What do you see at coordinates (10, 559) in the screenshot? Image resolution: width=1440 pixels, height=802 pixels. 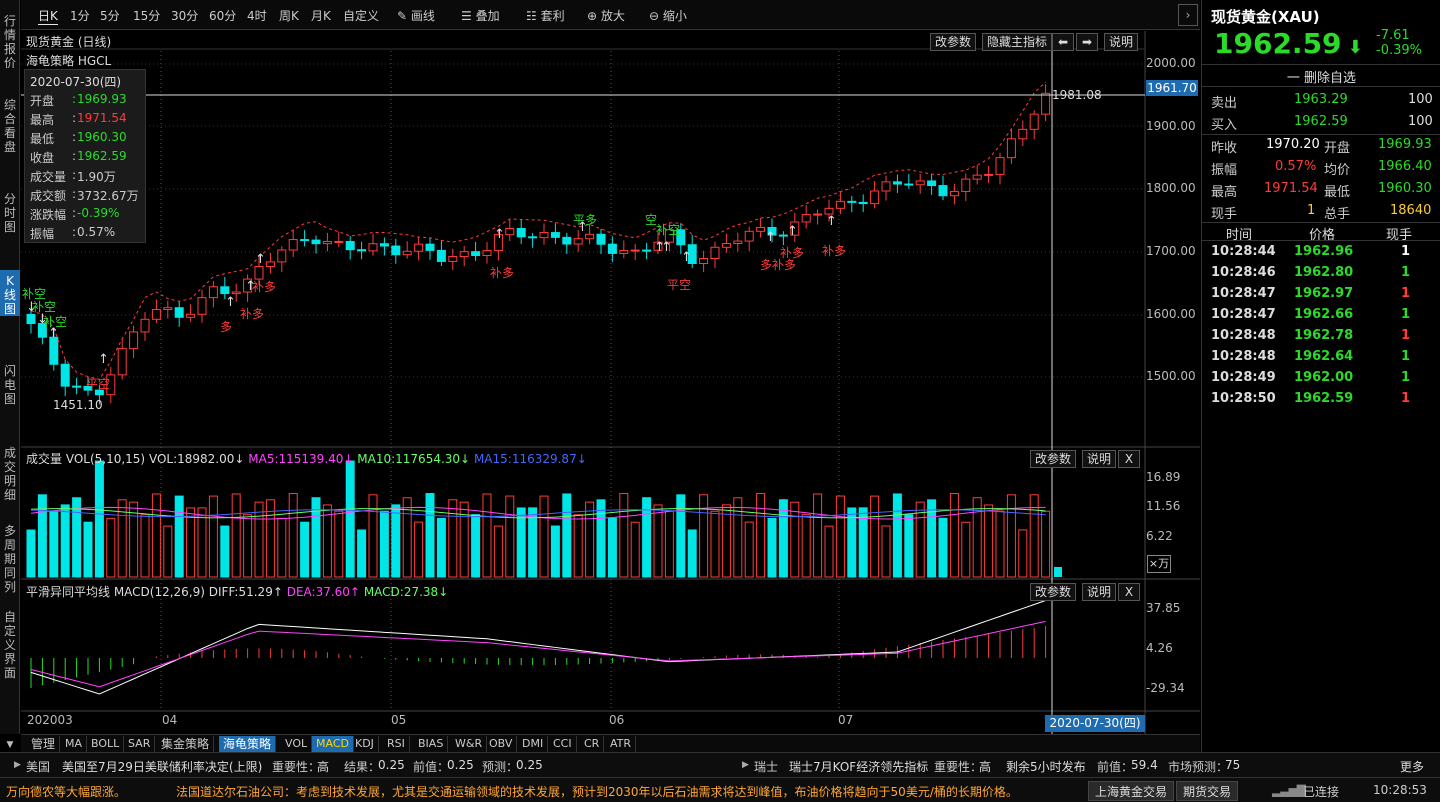 I see `nav-multiperiod: 多周期同列` at bounding box center [10, 559].